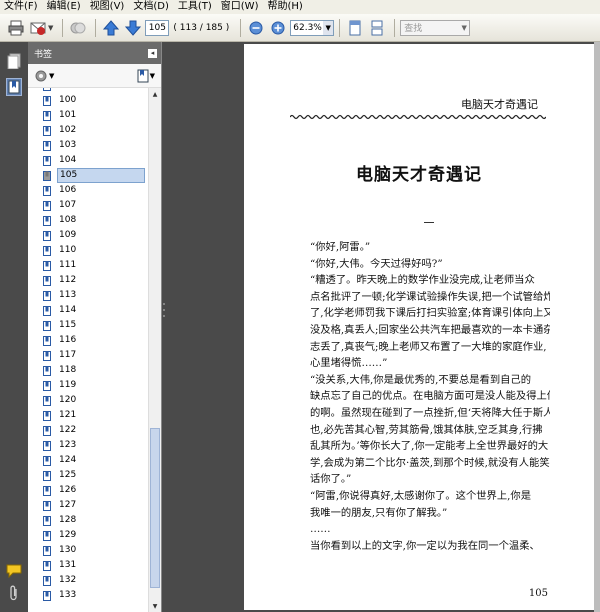 Image resolution: width=600 pixels, height=612 pixels. What do you see at coordinates (60, 265) in the screenshot?
I see `bookmark-item: 111` at bounding box center [60, 265].